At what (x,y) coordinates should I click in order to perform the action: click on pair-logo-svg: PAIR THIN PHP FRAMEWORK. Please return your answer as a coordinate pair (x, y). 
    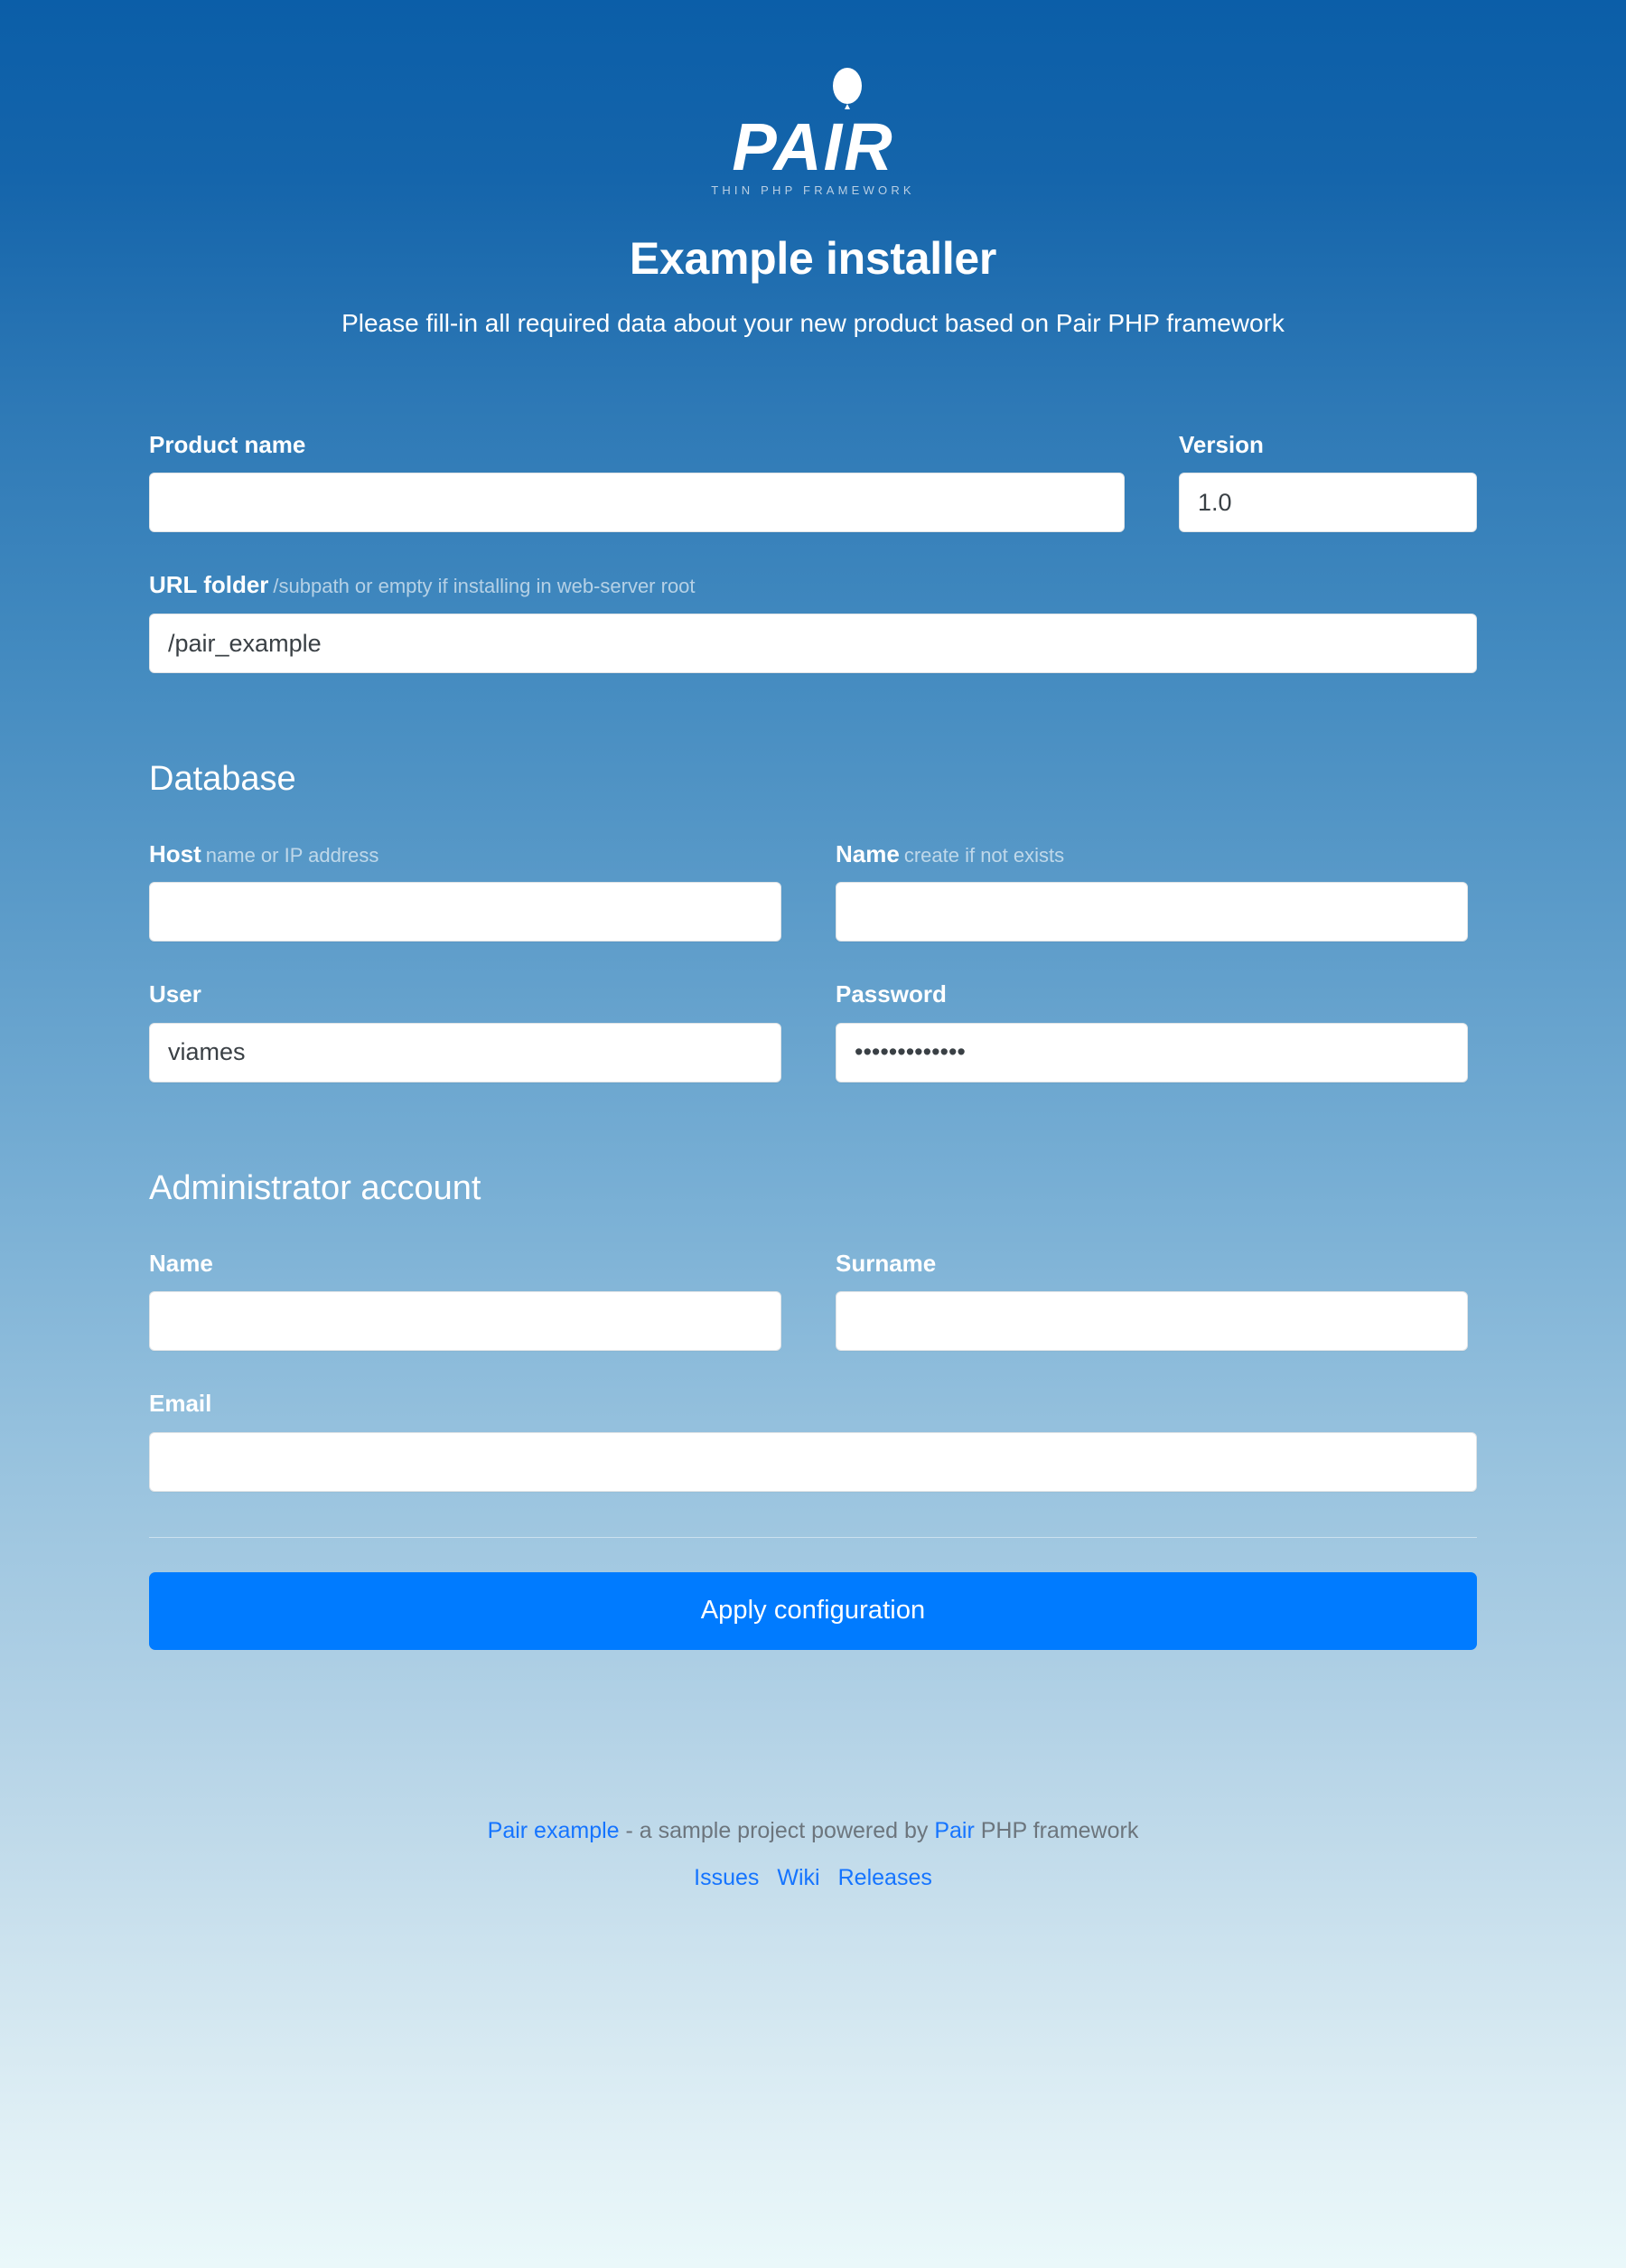
    Looking at the image, I should click on (813, 132).